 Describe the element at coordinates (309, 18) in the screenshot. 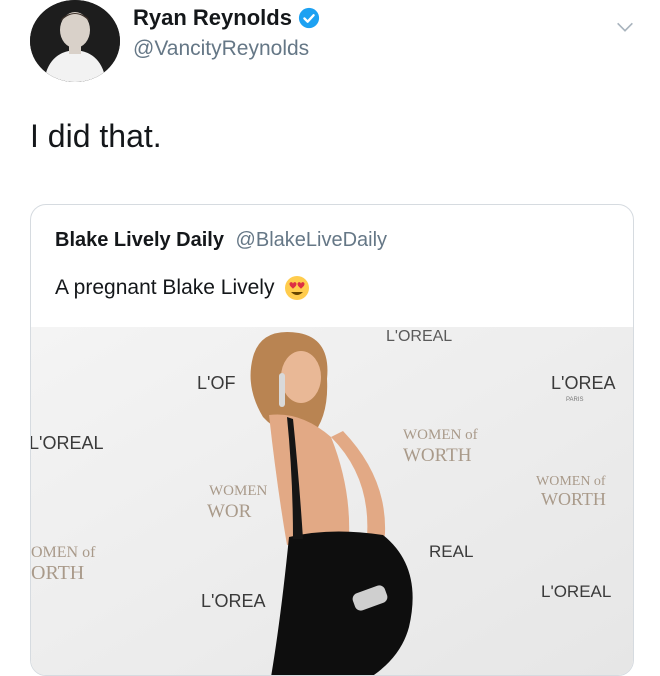

I see `verified-badge-icon` at that location.